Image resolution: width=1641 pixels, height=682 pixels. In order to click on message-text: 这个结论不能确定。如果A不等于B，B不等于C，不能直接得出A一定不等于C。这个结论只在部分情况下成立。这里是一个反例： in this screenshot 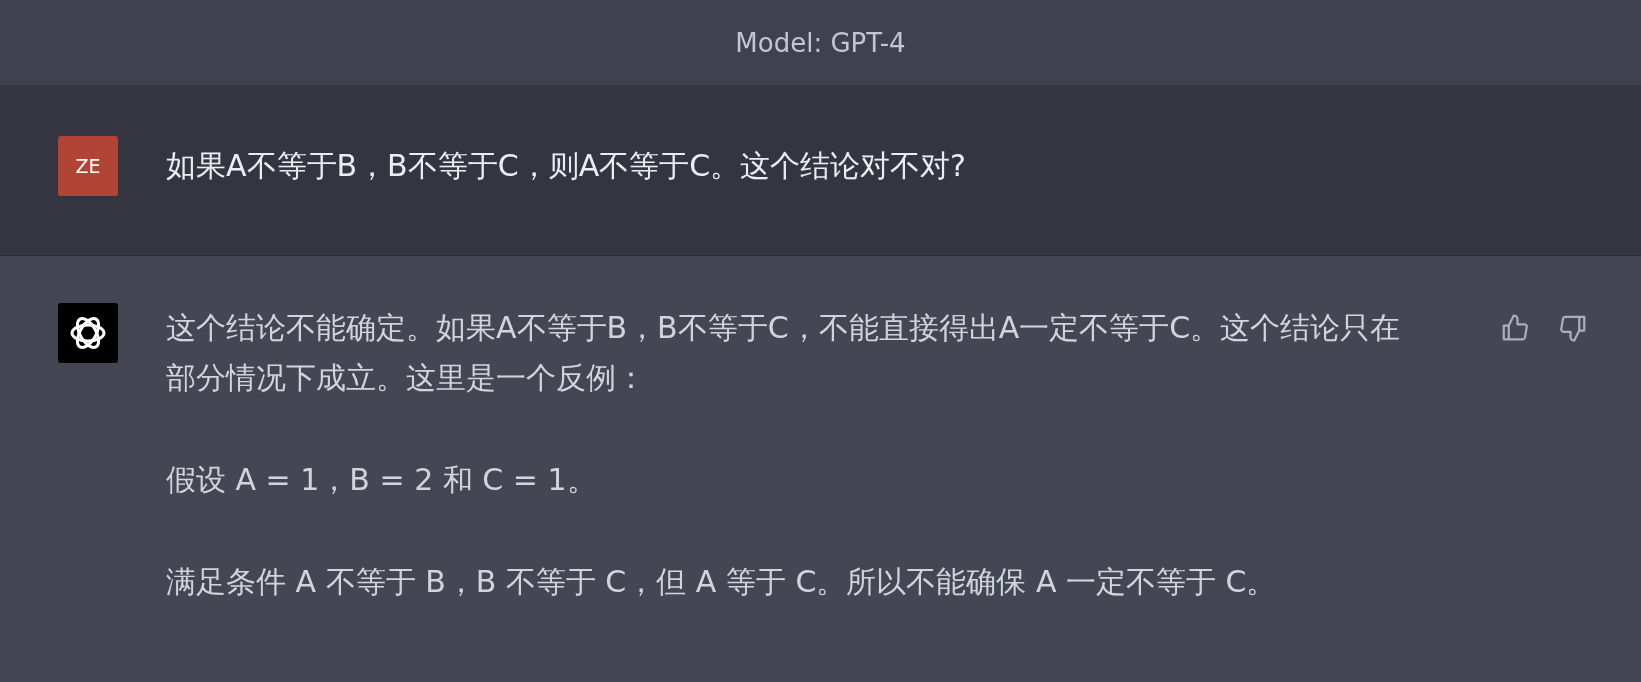, I will do `click(784, 353)`.